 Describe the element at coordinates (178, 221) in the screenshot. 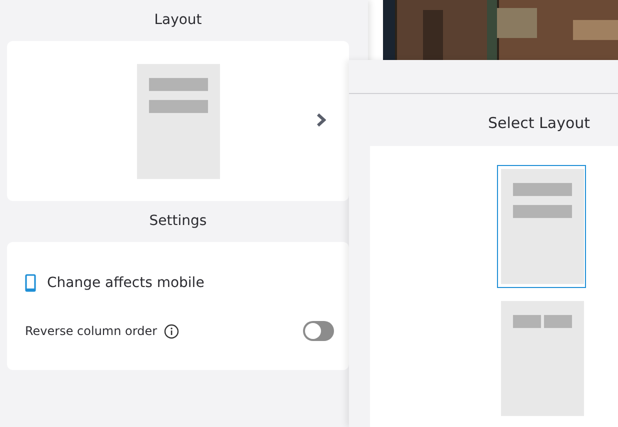

I see `section-title: Settings` at that location.